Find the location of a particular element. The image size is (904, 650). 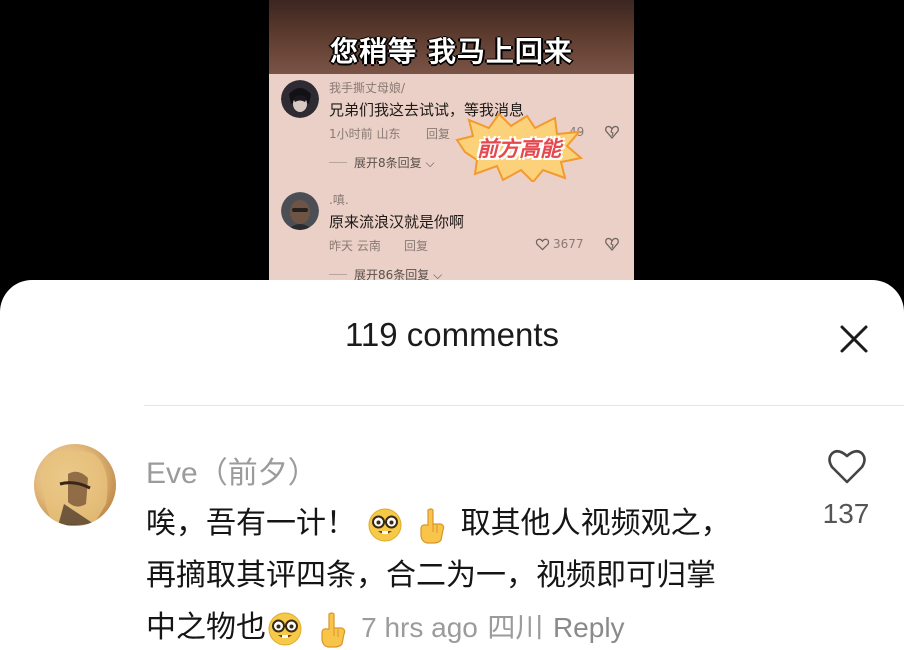

comment-text: 原来流浪汉就是你啊 is located at coordinates (397, 222).